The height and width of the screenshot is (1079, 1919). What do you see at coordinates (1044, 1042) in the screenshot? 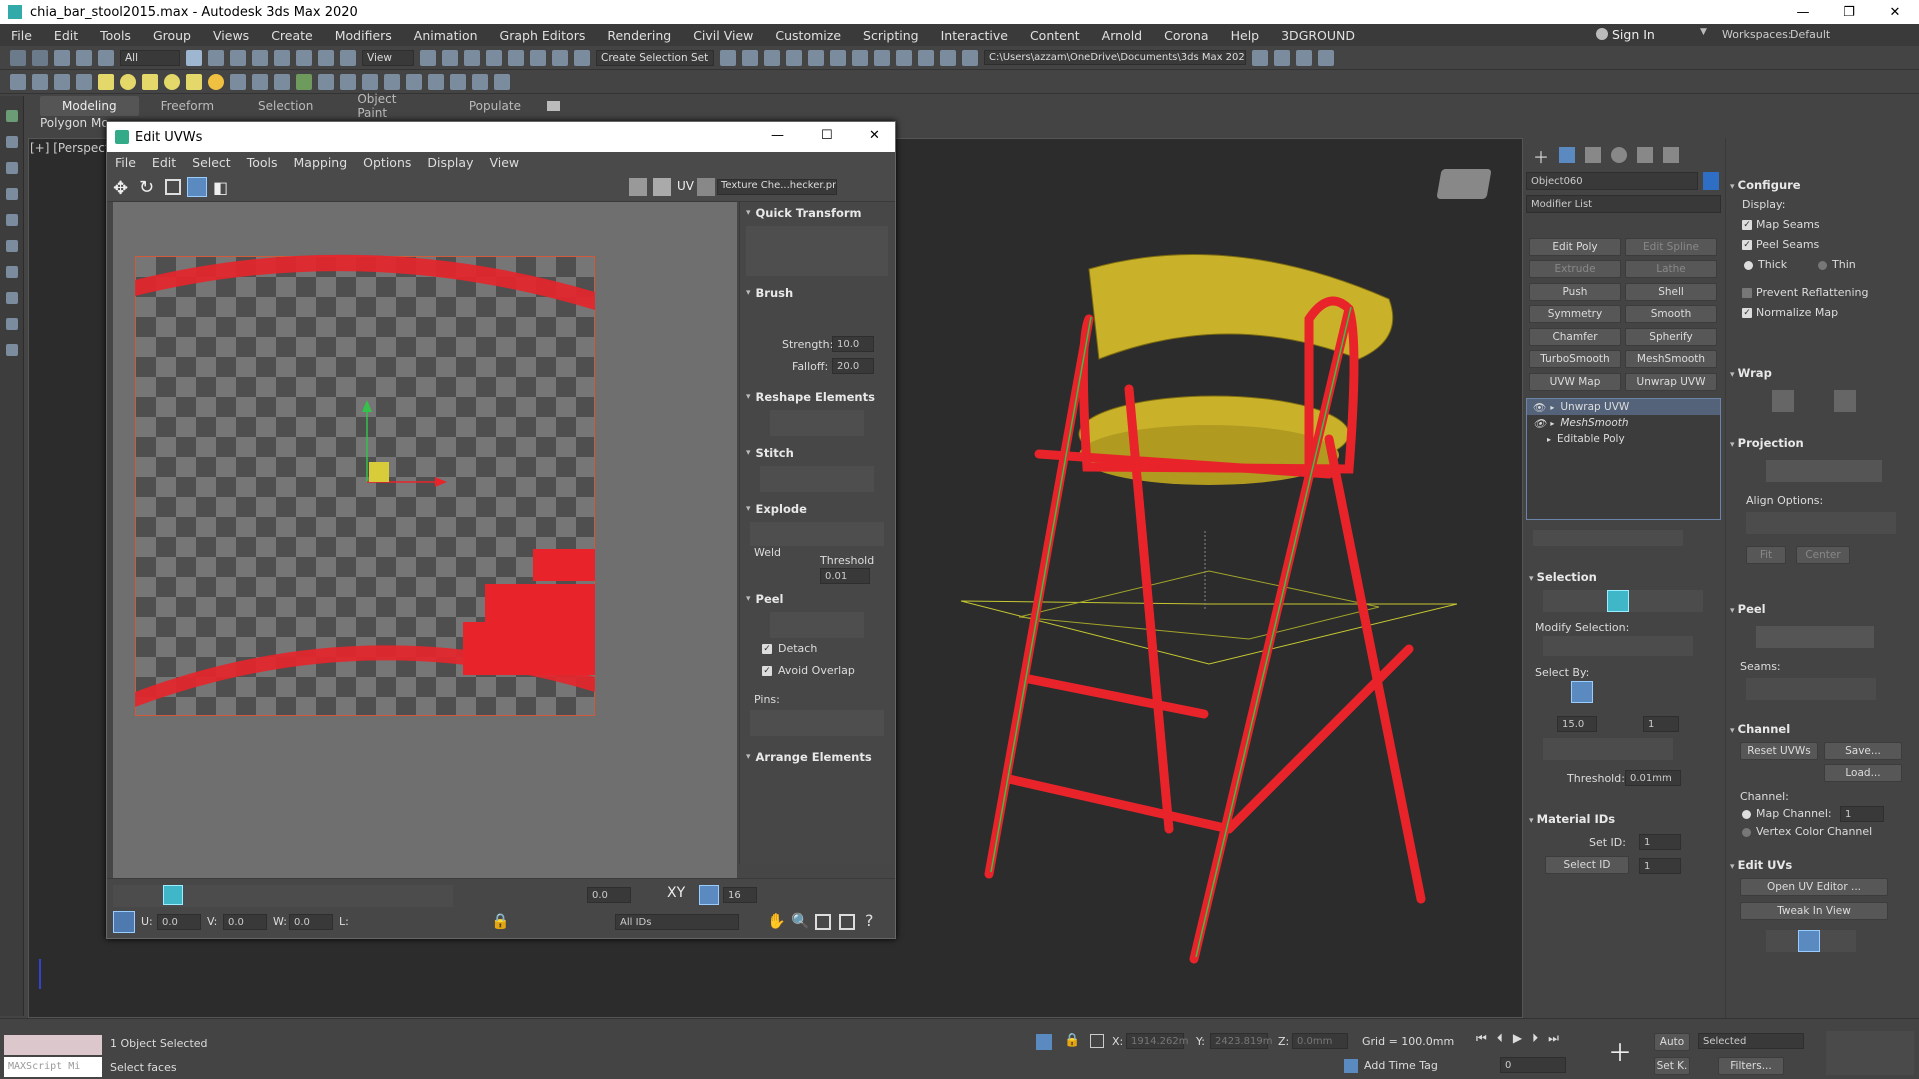
I see `isolate-selection-icon` at bounding box center [1044, 1042].